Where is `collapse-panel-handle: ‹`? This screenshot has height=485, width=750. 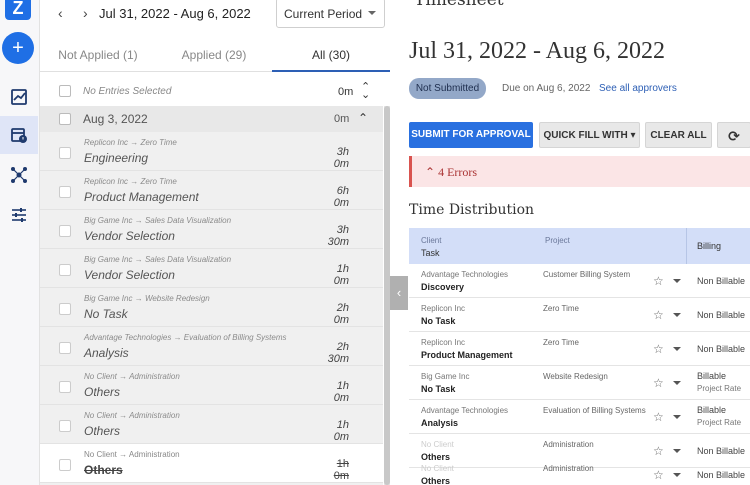
collapse-panel-handle: ‹ is located at coordinates (399, 293).